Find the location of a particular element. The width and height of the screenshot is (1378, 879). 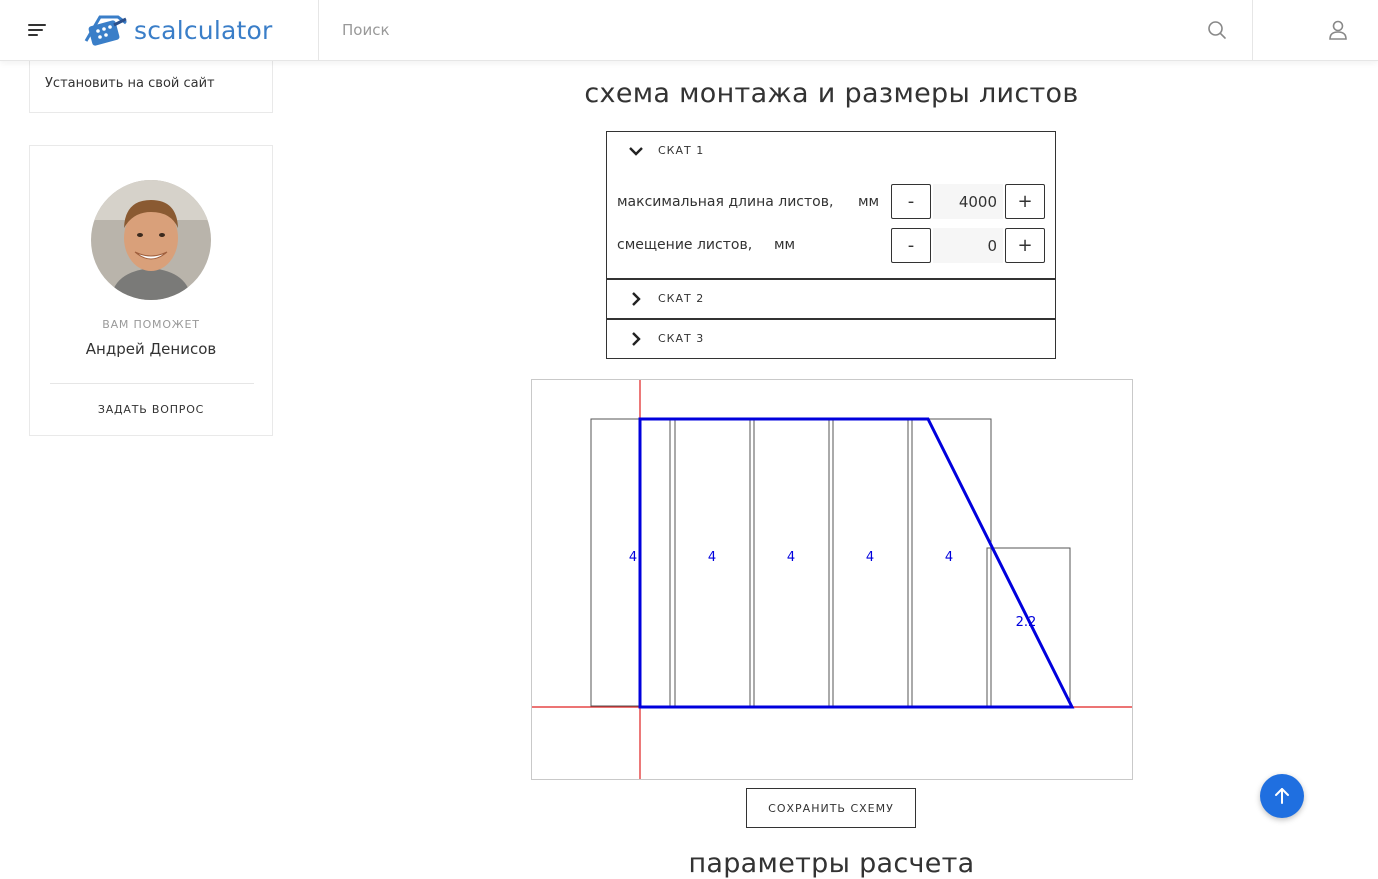

search-input is located at coordinates (762, 30).